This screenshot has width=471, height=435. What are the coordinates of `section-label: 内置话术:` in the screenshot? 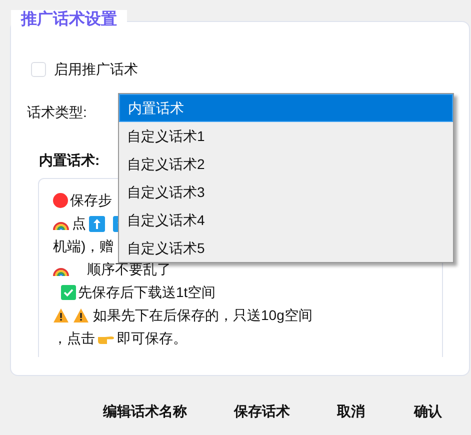 It's located at (69, 160).